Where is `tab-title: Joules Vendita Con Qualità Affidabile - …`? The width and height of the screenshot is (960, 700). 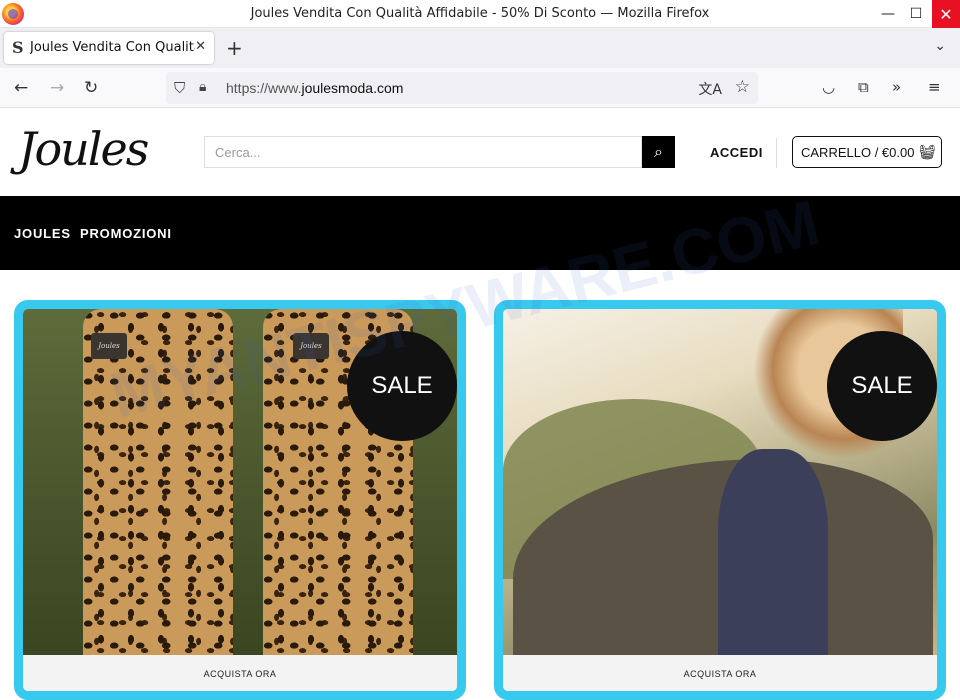 tab-title: Joules Vendita Con Qualità Affidabile - … is located at coordinates (112, 47).